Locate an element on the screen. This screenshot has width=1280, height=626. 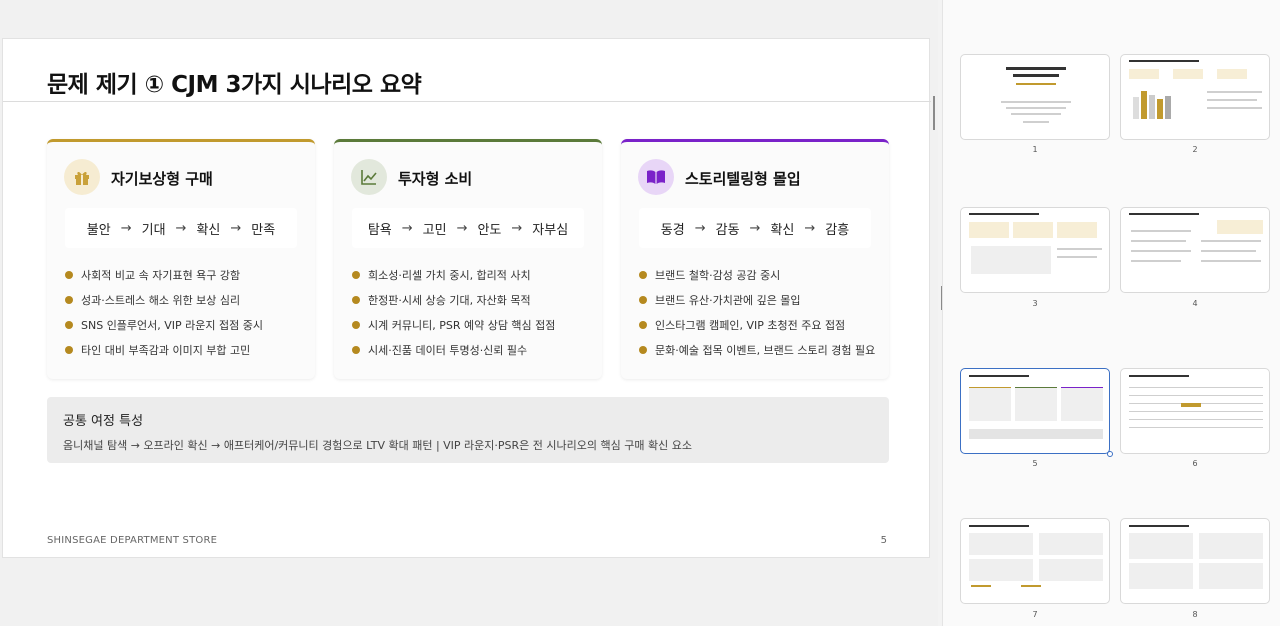
emotion-flow: 동경 → 감동 → 확신 → 감흥 is located at coordinates (755, 228).